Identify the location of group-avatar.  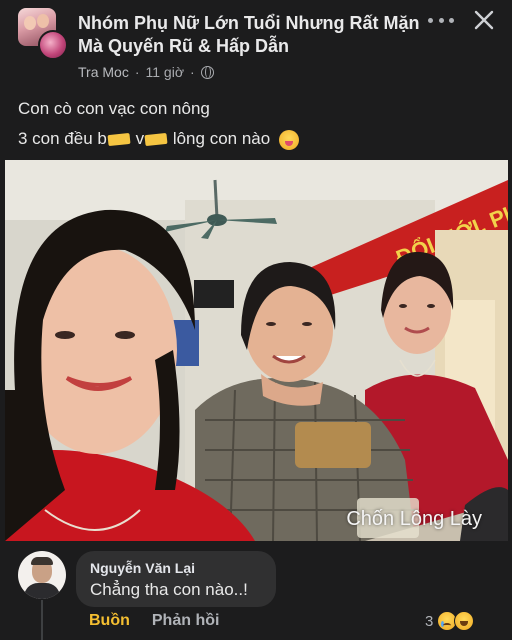
(43, 34).